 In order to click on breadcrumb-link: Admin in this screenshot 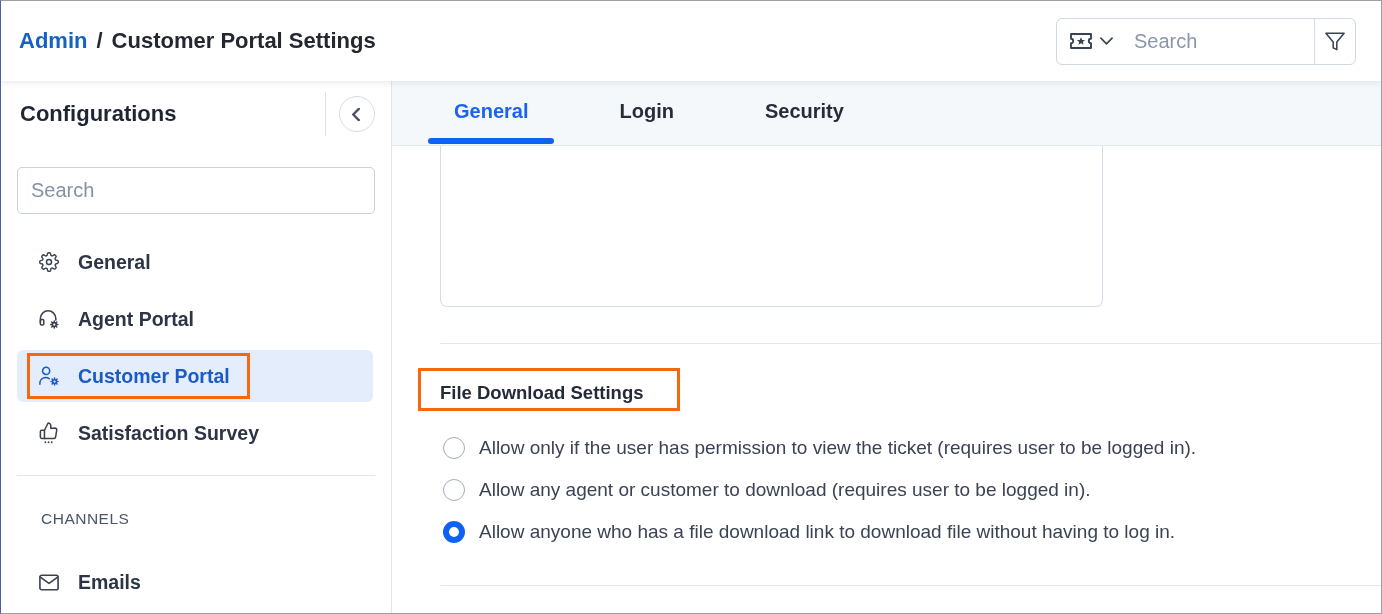, I will do `click(53, 41)`.